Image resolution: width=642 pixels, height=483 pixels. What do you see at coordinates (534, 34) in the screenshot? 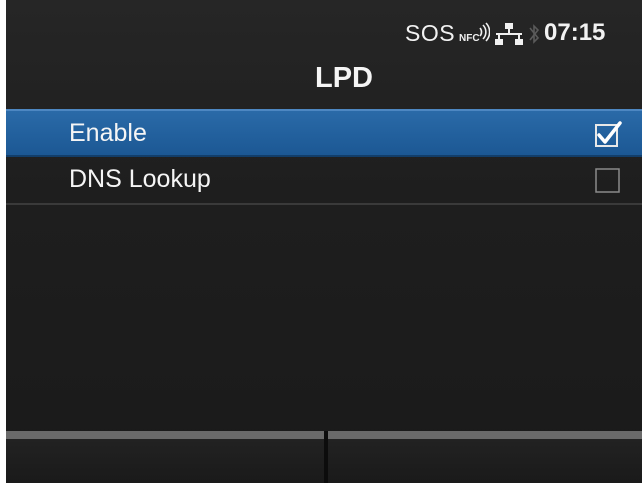
I see `bluetooth-icon` at bounding box center [534, 34].